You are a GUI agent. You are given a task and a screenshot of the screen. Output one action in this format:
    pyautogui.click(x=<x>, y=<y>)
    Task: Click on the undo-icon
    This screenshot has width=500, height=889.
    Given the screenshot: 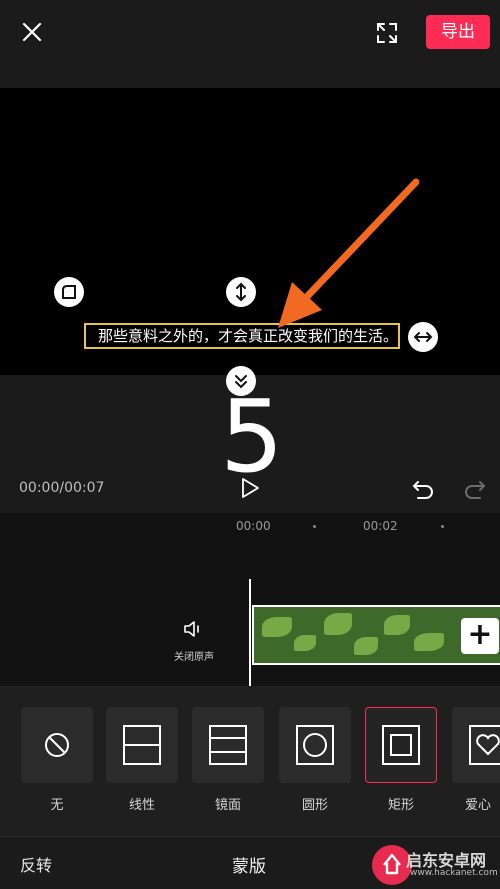 What is the action you would take?
    pyautogui.click(x=423, y=489)
    